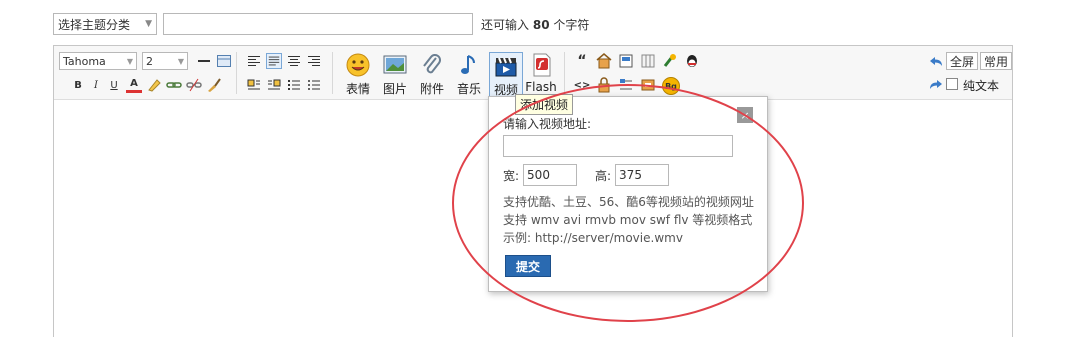 This screenshot has width=1092, height=337. Describe the element at coordinates (544, 104) in the screenshot. I see `video-tooltip: 添加视频` at that location.